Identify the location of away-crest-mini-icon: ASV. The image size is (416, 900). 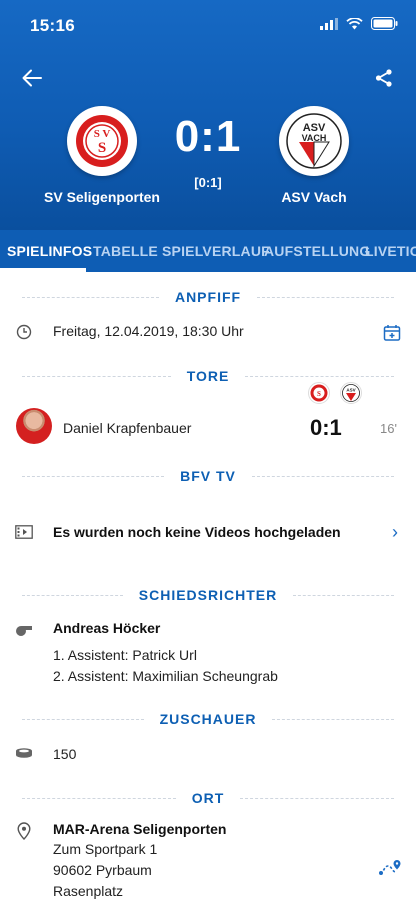
(351, 393).